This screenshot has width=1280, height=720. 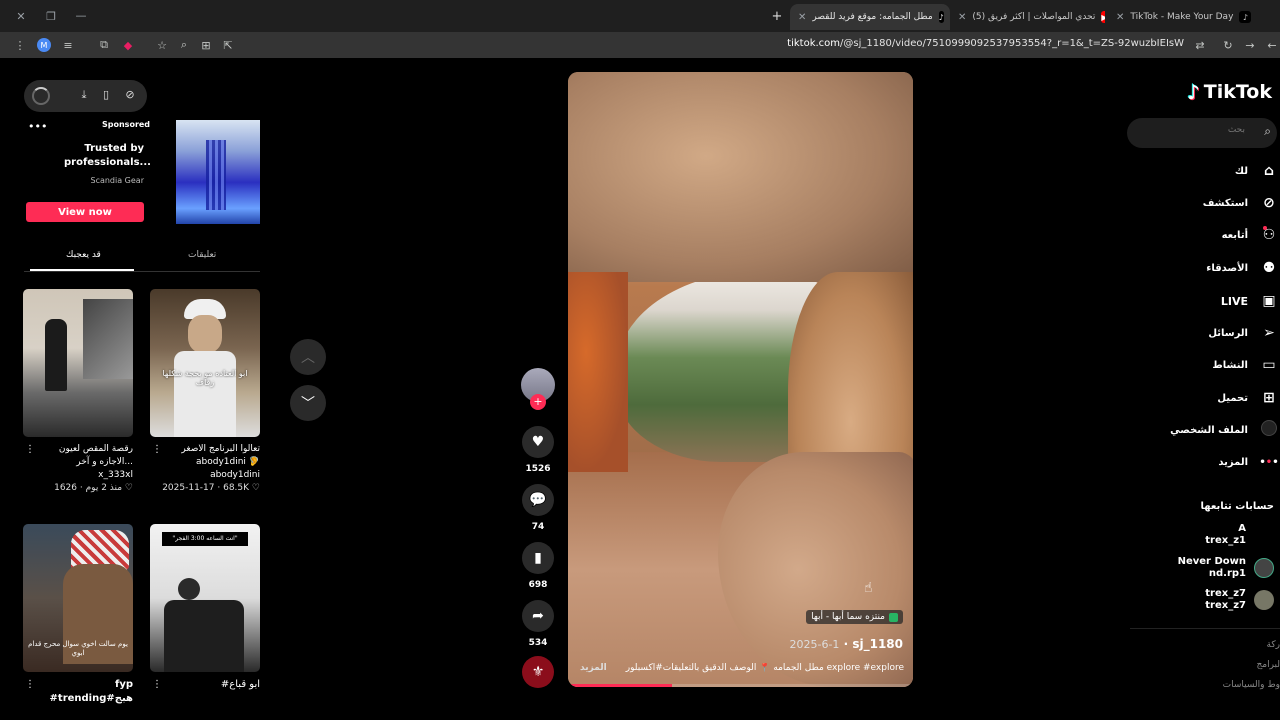 What do you see at coordinates (1251, 685) in the screenshot?
I see `footer-link: وط والسياسات` at bounding box center [1251, 685].